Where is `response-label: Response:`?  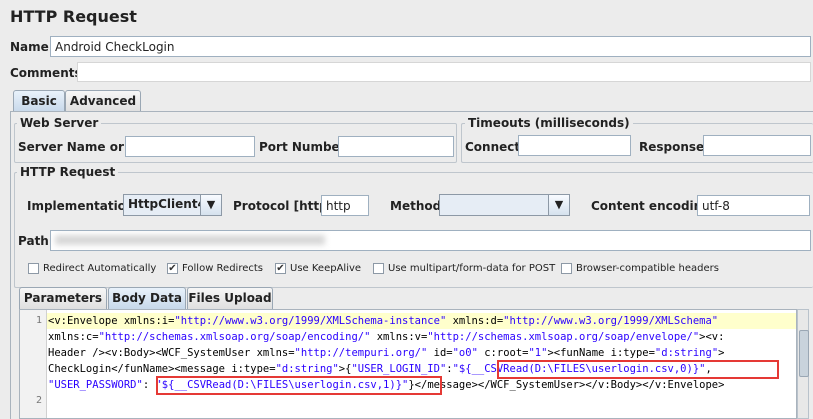 response-label: Response: is located at coordinates (674, 147).